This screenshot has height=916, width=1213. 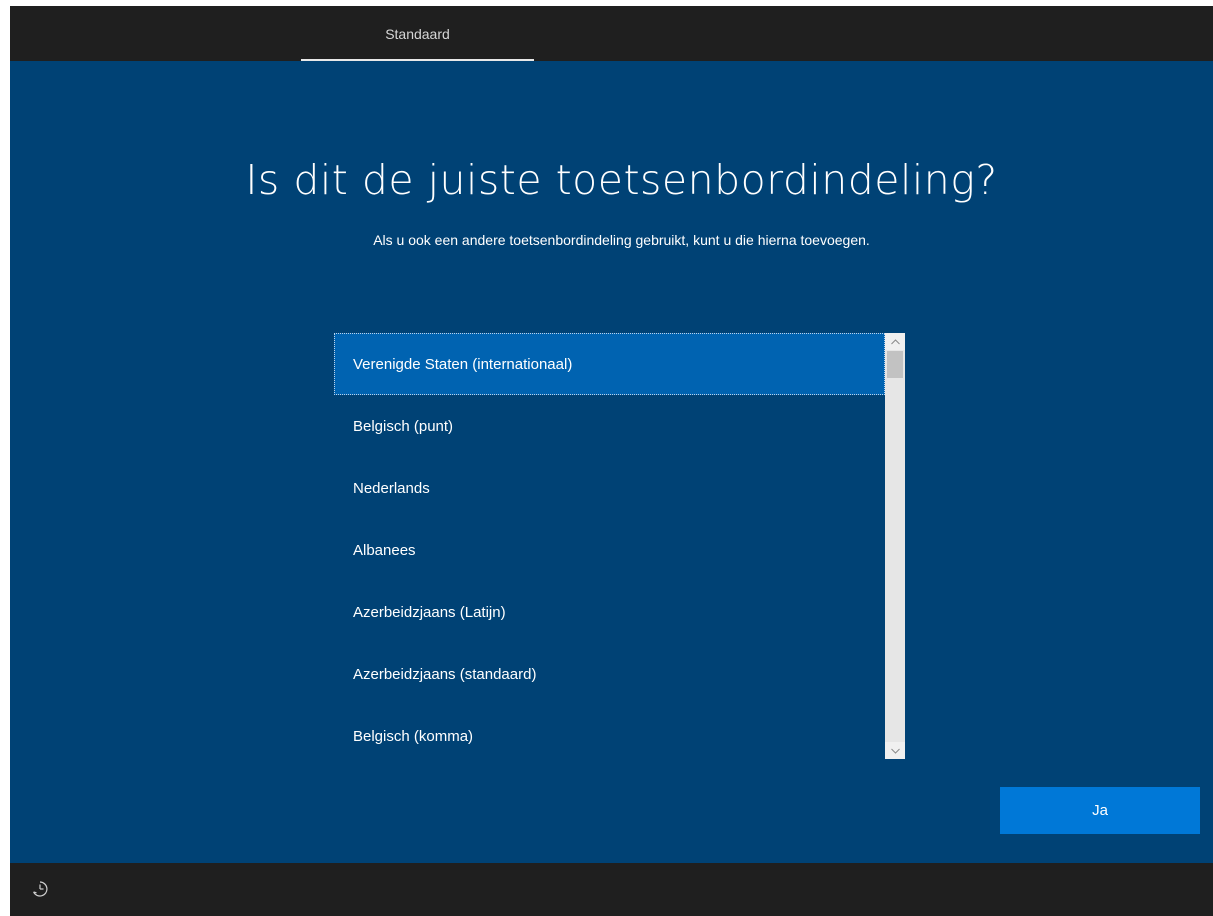 I want to click on list-item-label: Verenigde Staten (internationaal), so click(x=463, y=364).